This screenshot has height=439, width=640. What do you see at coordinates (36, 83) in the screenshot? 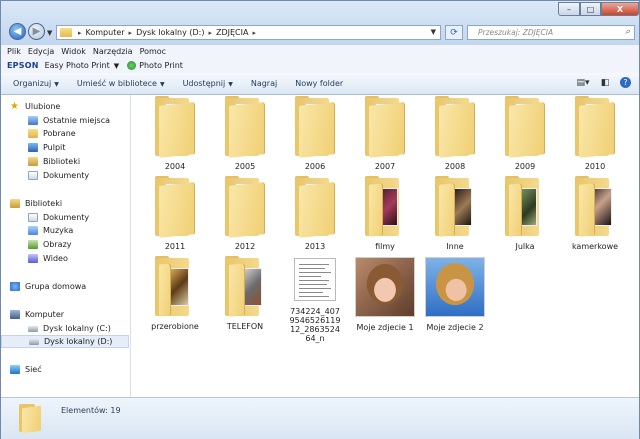
I see `organize-button: Organizuj ▼` at bounding box center [36, 83].